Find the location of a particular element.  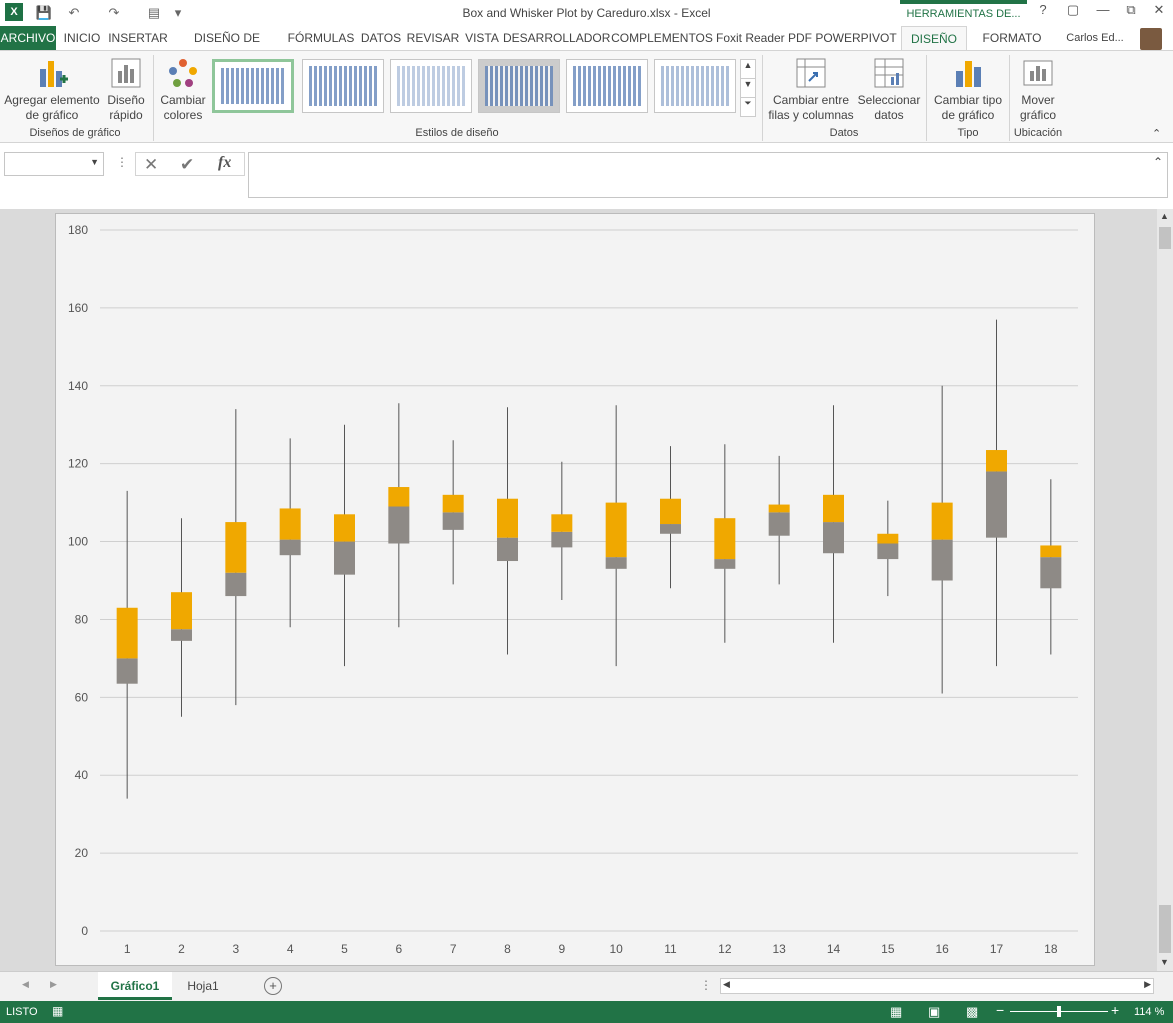

tab-splitter-icon: ⋮ is located at coordinates (706, 985).